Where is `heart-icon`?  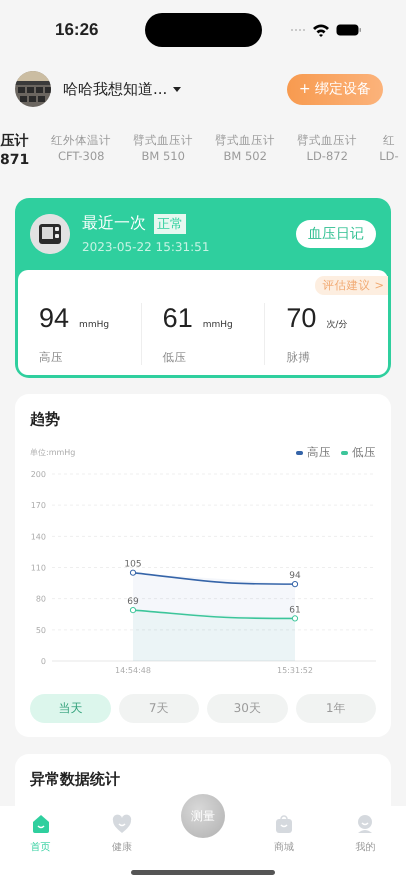 heart-icon is located at coordinates (122, 824).